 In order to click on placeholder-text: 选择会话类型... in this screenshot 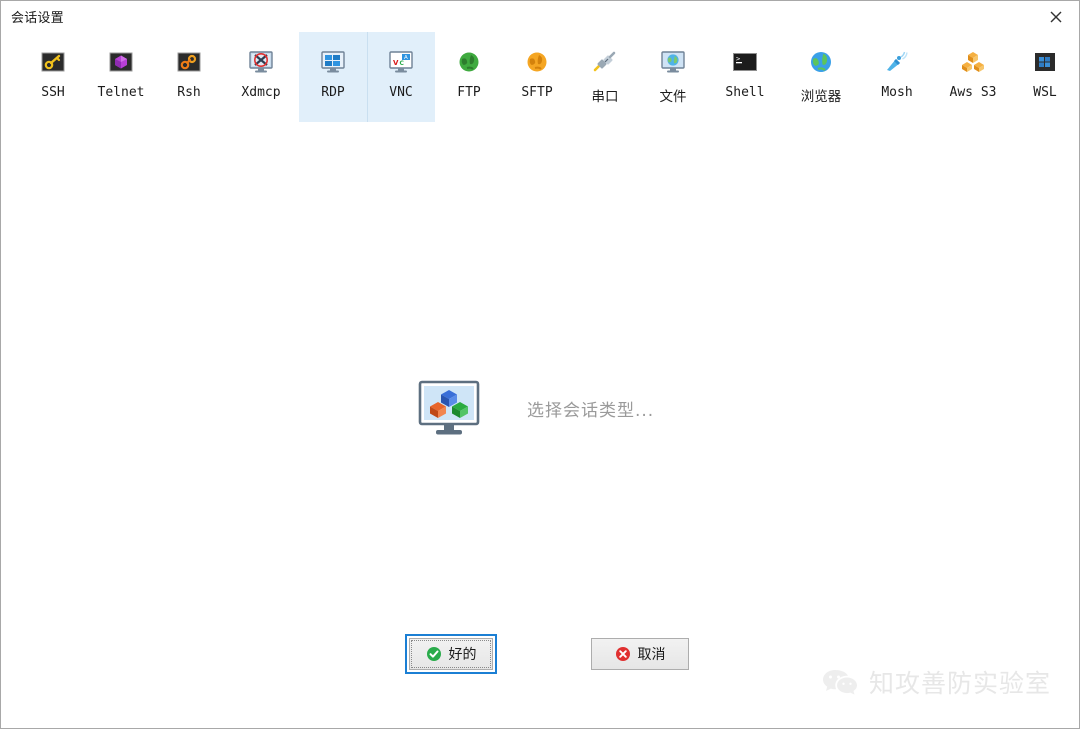, I will do `click(591, 410)`.